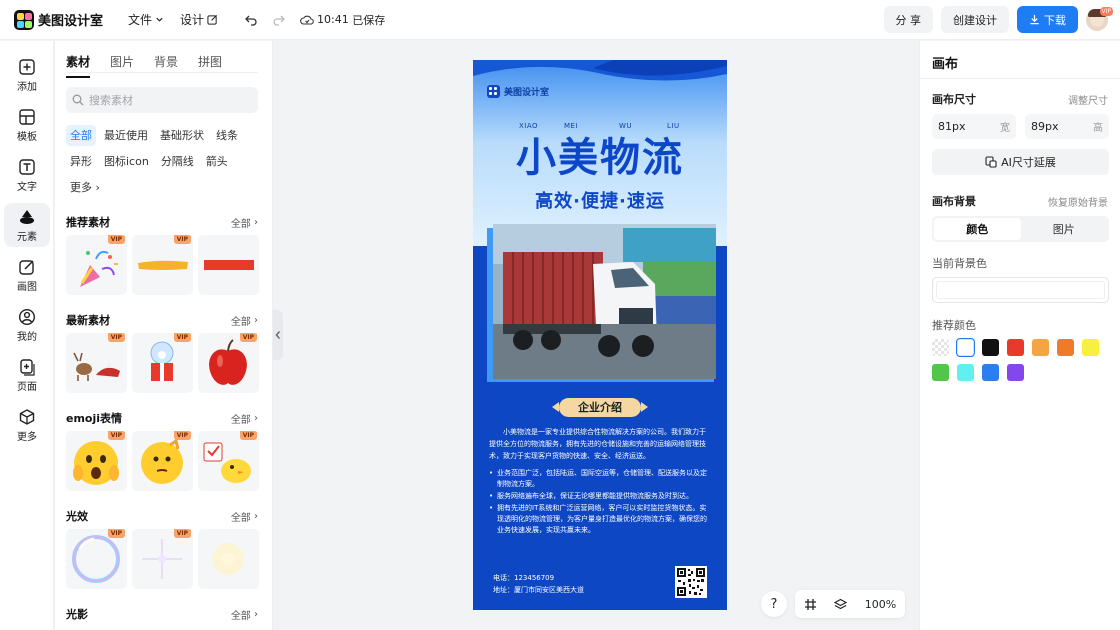 The width and height of the screenshot is (1120, 630). I want to click on width-input, so click(963, 126).